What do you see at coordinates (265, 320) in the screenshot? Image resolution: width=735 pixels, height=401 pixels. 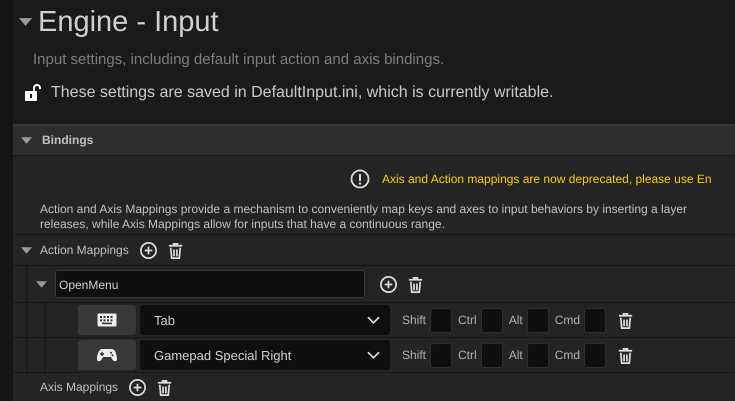 I see `key-dropdown: Tab` at bounding box center [265, 320].